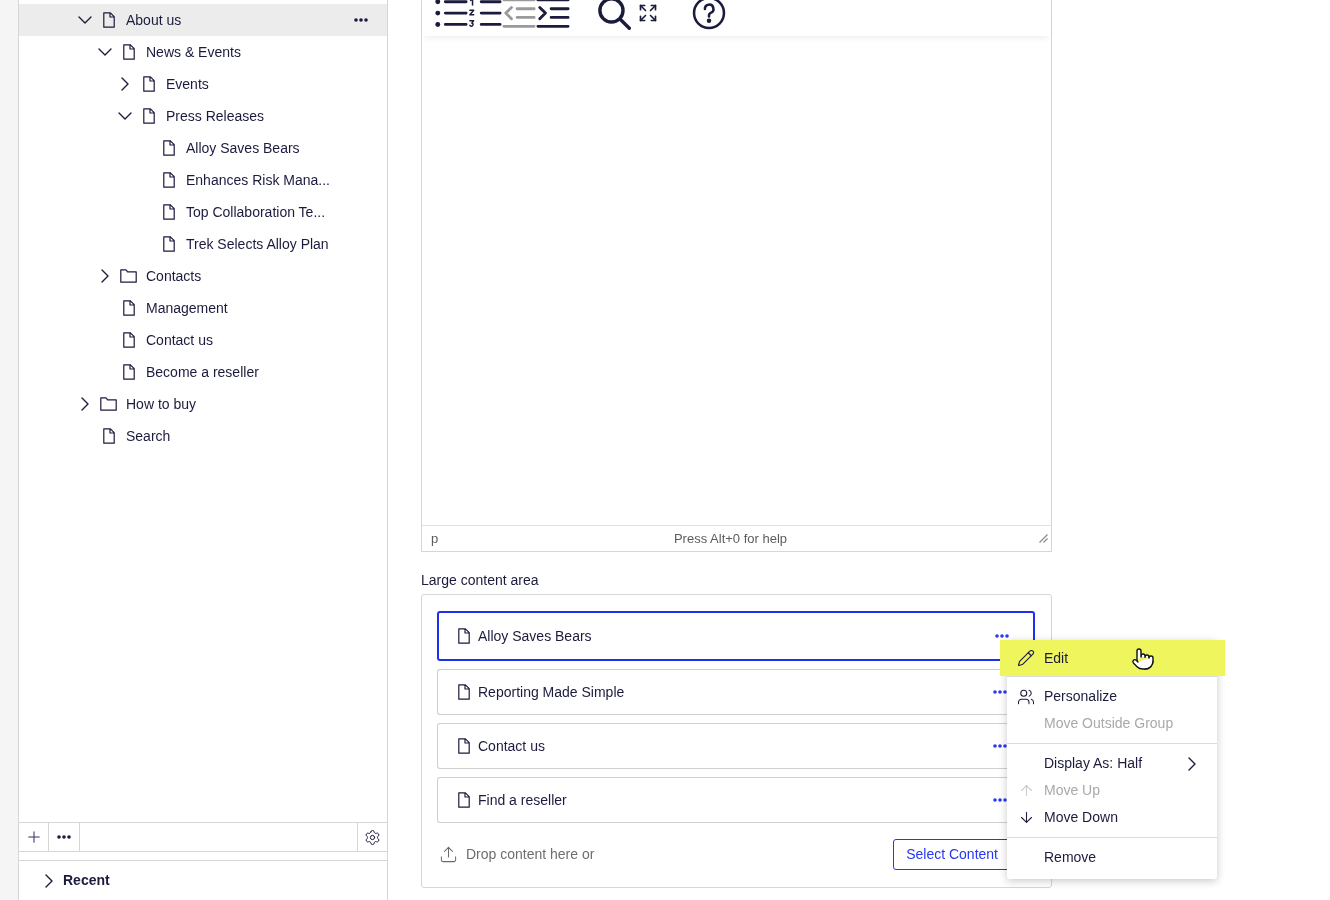 Image resolution: width=1330 pixels, height=900 pixels. What do you see at coordinates (736, 636) in the screenshot?
I see `content-item: Alloy Saves Bears` at bounding box center [736, 636].